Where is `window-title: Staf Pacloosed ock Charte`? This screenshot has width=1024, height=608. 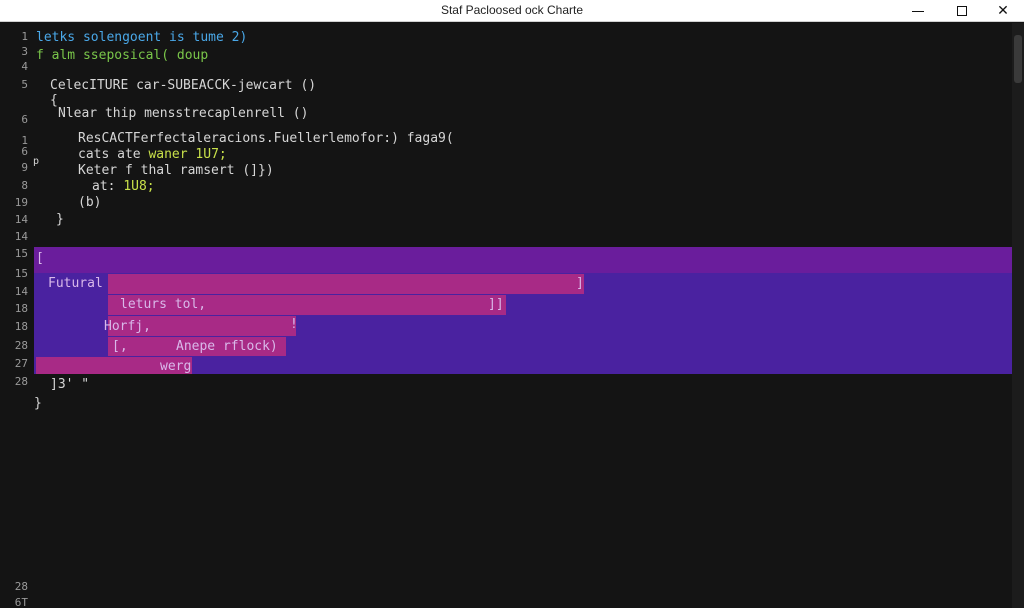
window-title: Staf Pacloosed ock Charte is located at coordinates (512, 10).